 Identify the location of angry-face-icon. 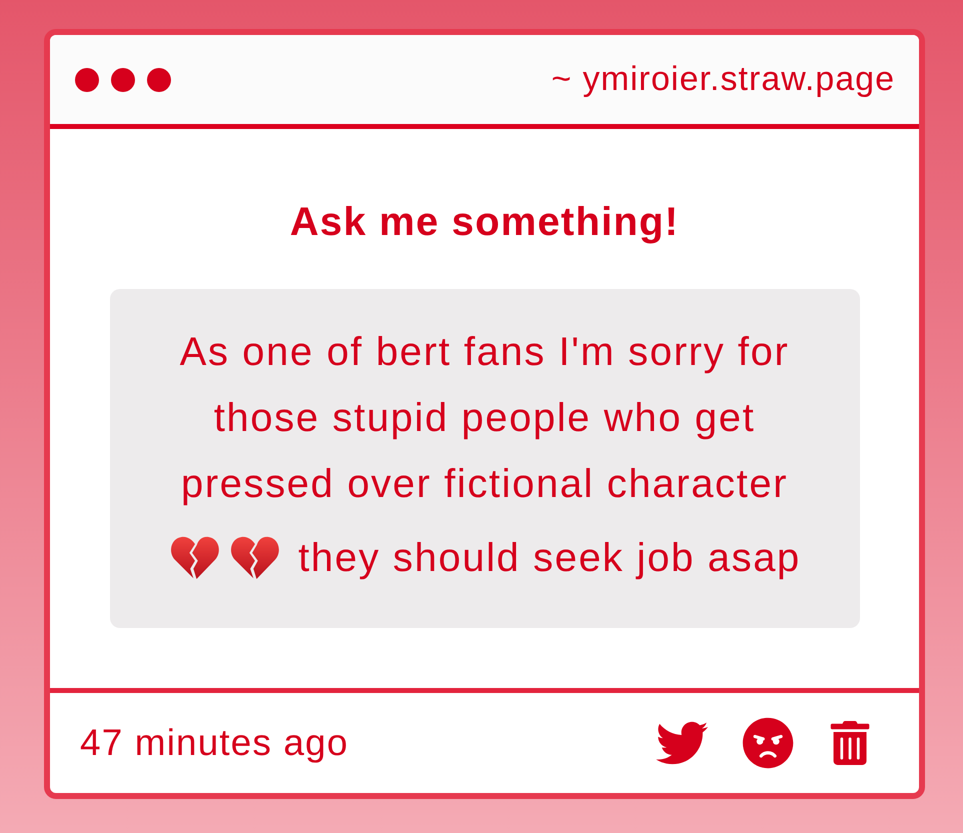
(768, 743).